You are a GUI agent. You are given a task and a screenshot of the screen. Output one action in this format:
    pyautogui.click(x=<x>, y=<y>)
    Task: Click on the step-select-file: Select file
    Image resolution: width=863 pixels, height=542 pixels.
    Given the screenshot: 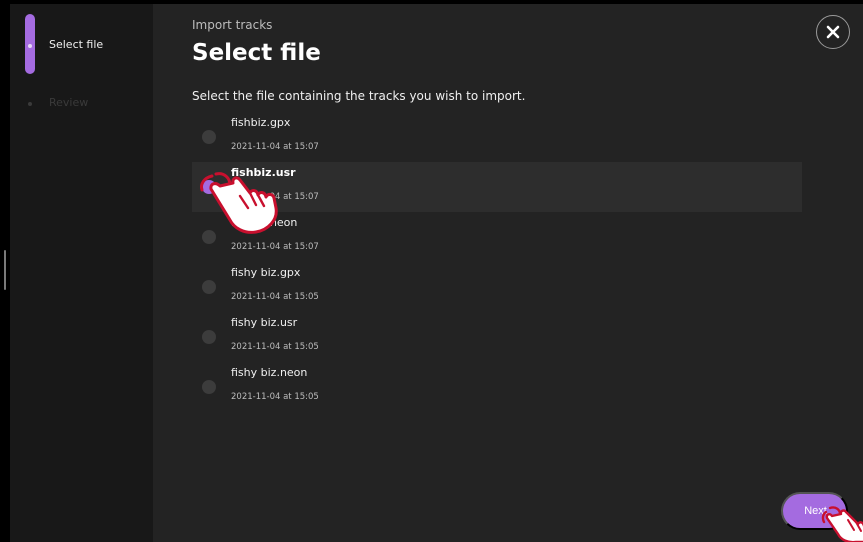 What is the action you would take?
    pyautogui.click(x=81, y=44)
    